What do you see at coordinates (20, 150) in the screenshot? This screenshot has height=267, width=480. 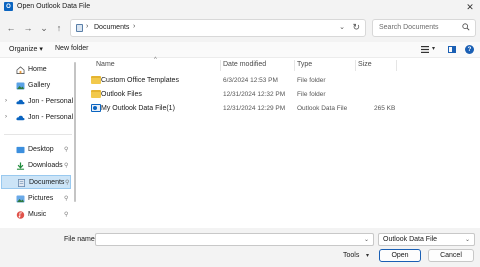 I see `desktop-icon` at bounding box center [20, 150].